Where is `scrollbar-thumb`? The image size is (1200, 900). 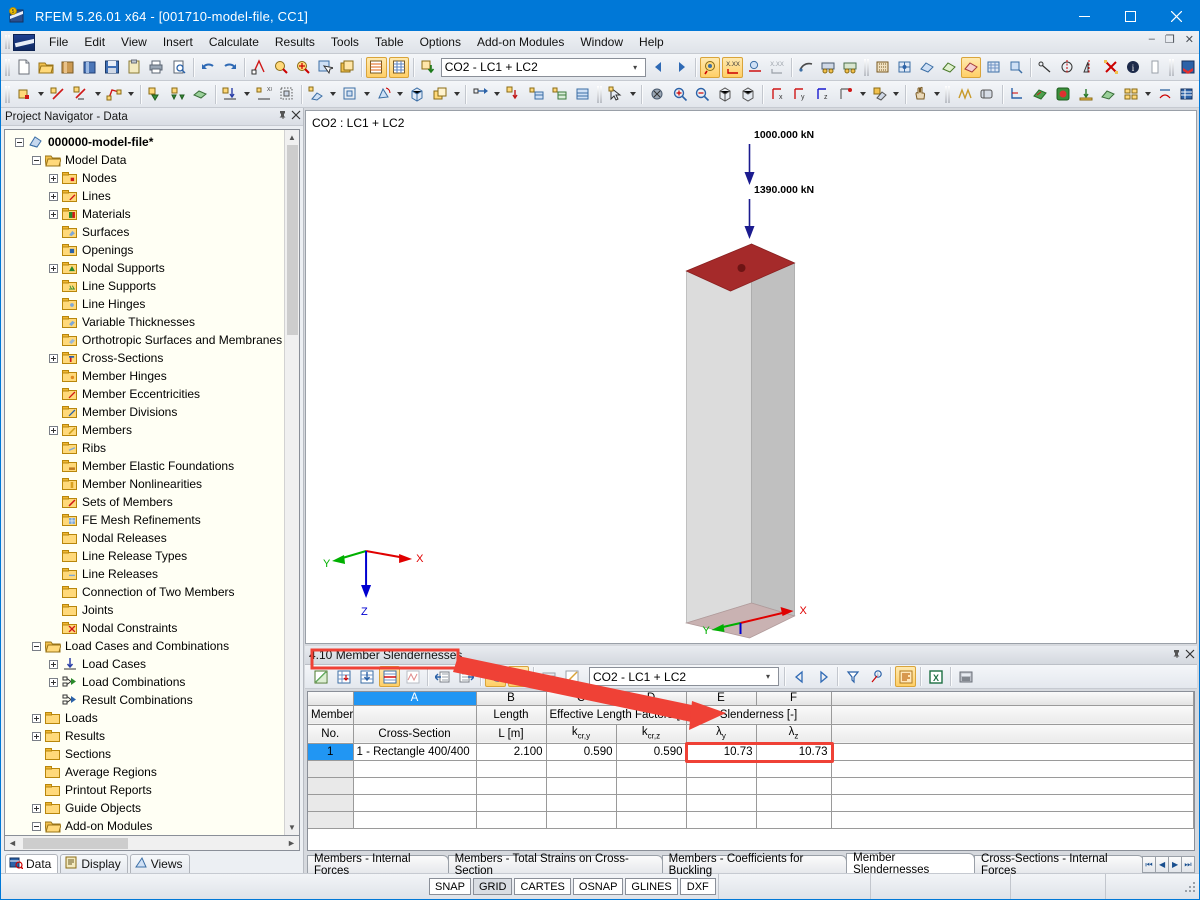 scrollbar-thumb is located at coordinates (292, 240).